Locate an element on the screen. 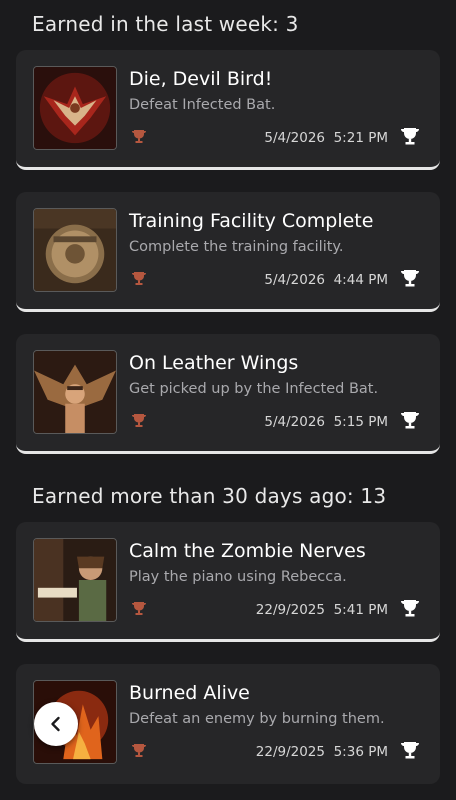 This screenshot has width=456, height=800. training-facility-thumbnail is located at coordinates (75, 250).